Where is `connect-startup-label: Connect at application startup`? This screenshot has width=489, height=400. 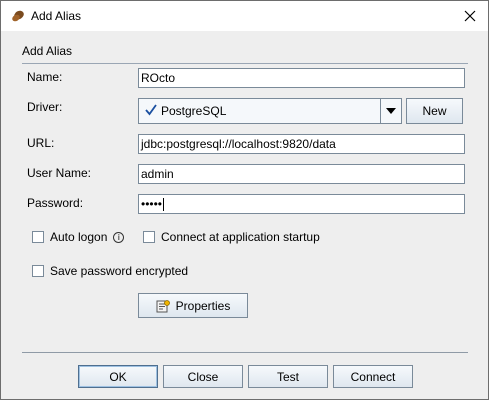 connect-startup-label: Connect at application startup is located at coordinates (240, 237).